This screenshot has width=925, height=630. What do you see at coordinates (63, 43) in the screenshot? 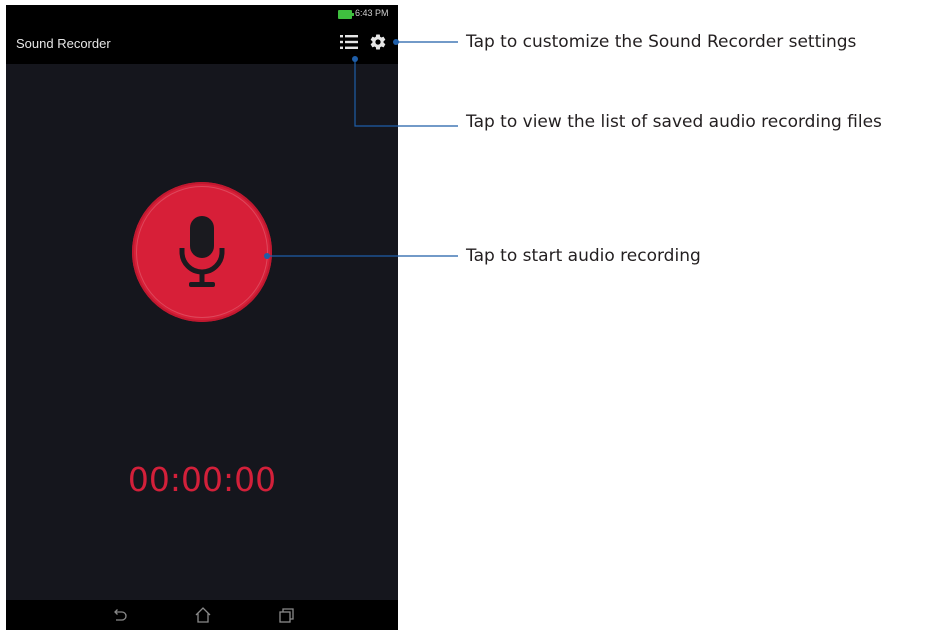
I see `app-title: Sound Recorder` at bounding box center [63, 43].